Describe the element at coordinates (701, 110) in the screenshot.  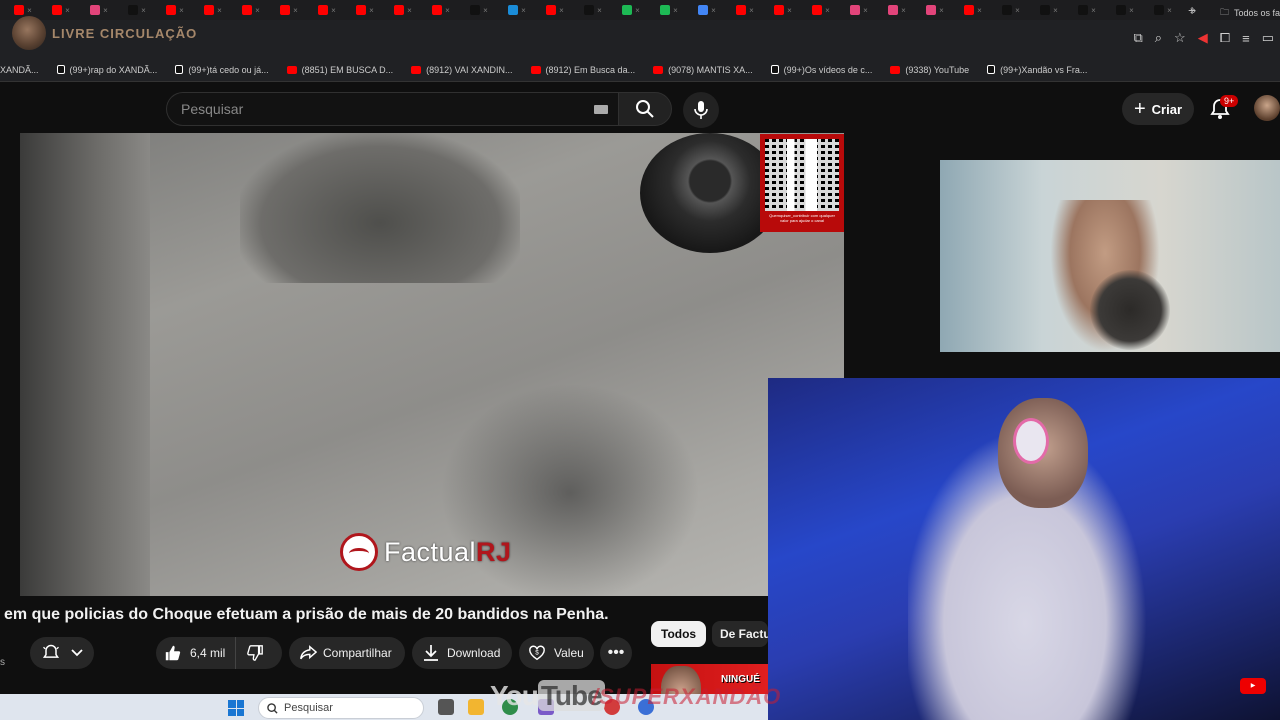
I see `voice-search-button` at that location.